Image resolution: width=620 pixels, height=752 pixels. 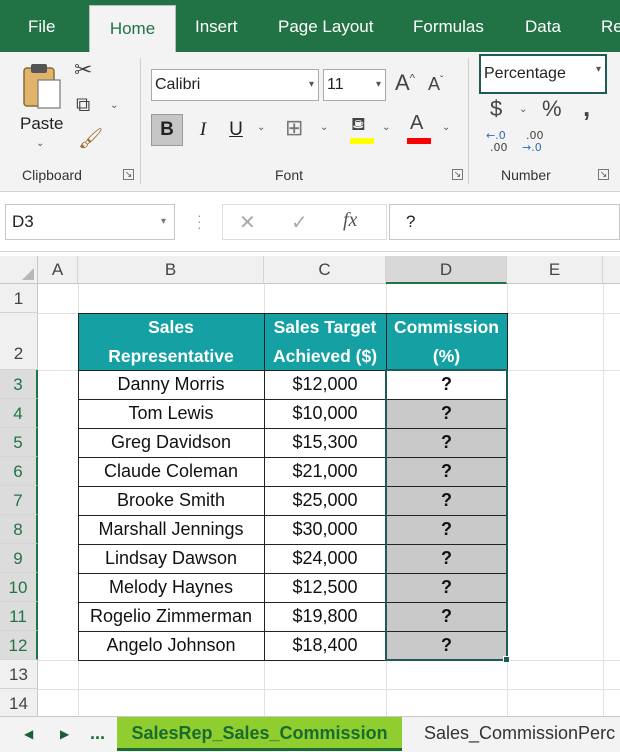 I want to click on cell-sales-rep: Greg Davidson, so click(x=171, y=442).